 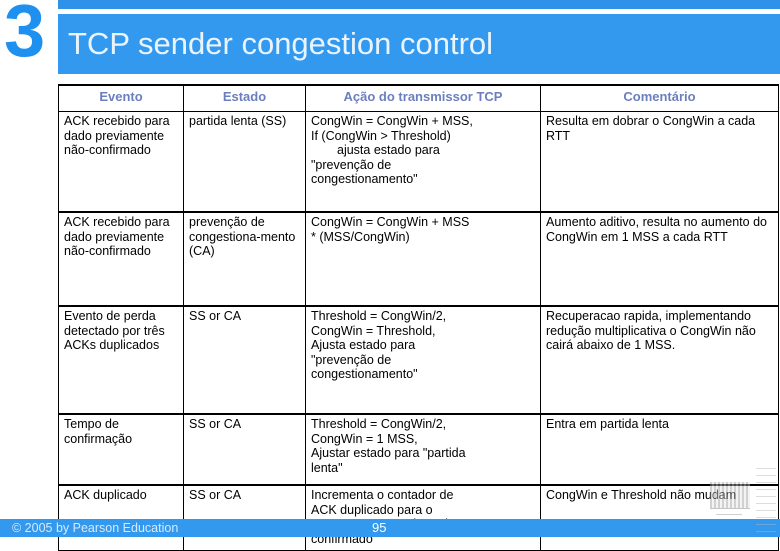 What do you see at coordinates (381, 135) in the screenshot?
I see `cell-acao-line: If (CongWin > Threshold)` at bounding box center [381, 135].